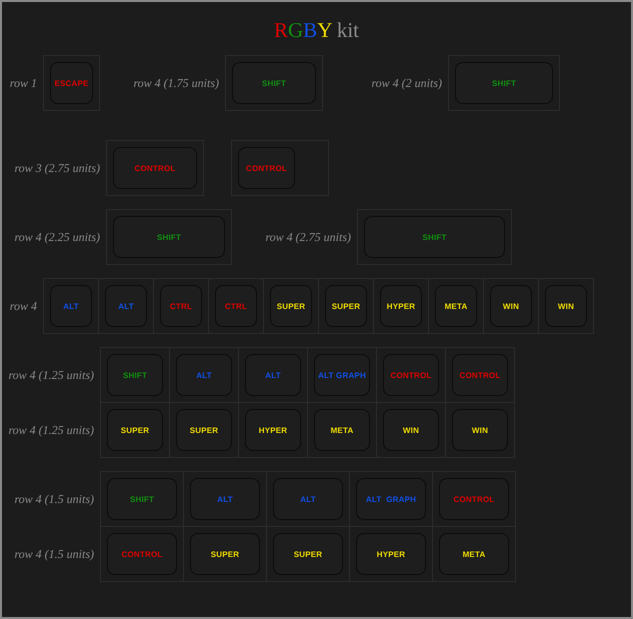 Image resolution: width=633 pixels, height=619 pixels. I want to click on row-label: row 4 (2 units), so click(406, 83).